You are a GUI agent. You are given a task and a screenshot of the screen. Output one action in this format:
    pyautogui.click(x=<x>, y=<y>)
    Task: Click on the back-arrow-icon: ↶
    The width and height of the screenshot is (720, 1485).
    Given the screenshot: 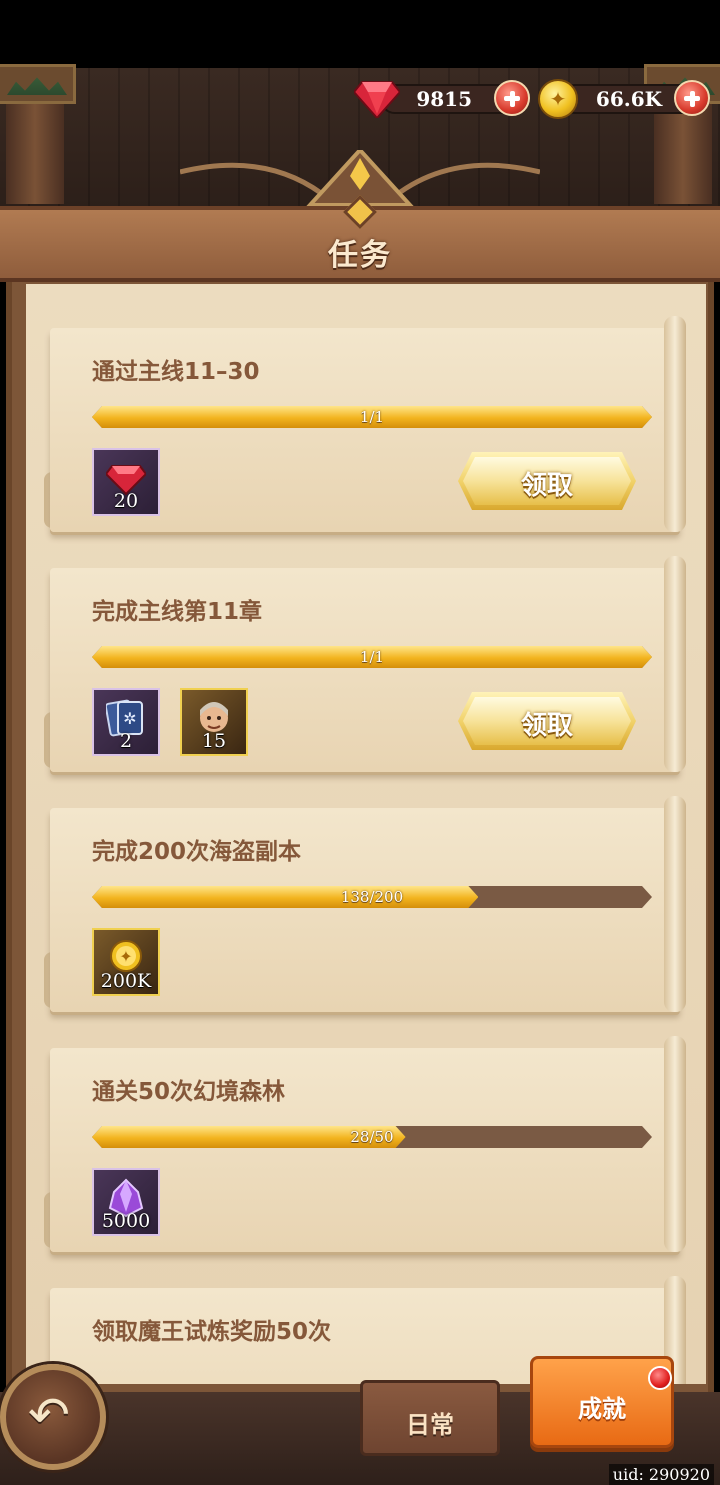 What is the action you would take?
    pyautogui.click(x=49, y=1415)
    